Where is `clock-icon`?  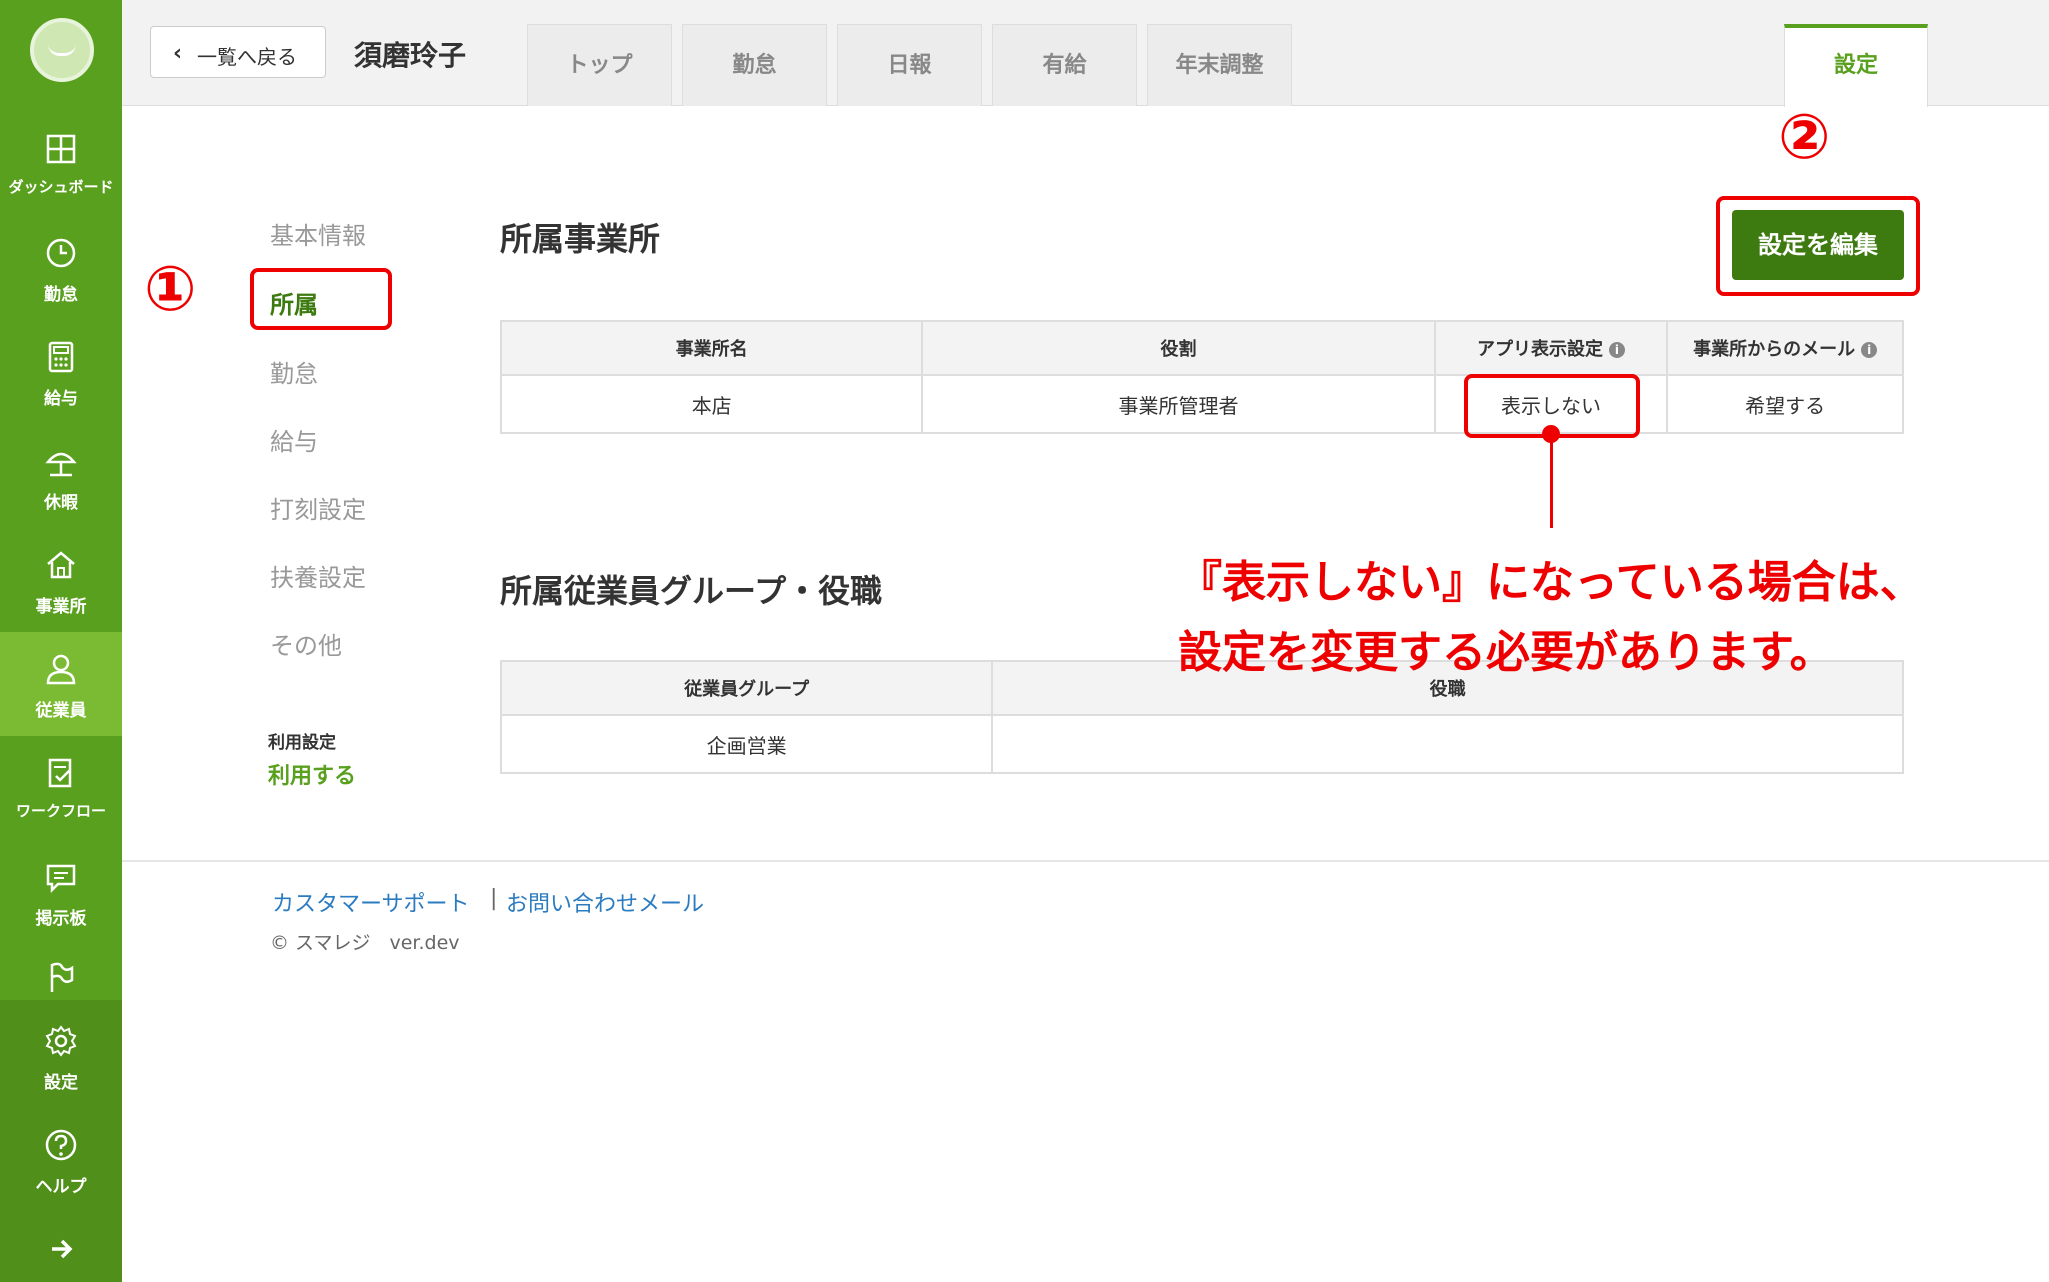
clock-icon is located at coordinates (61, 253).